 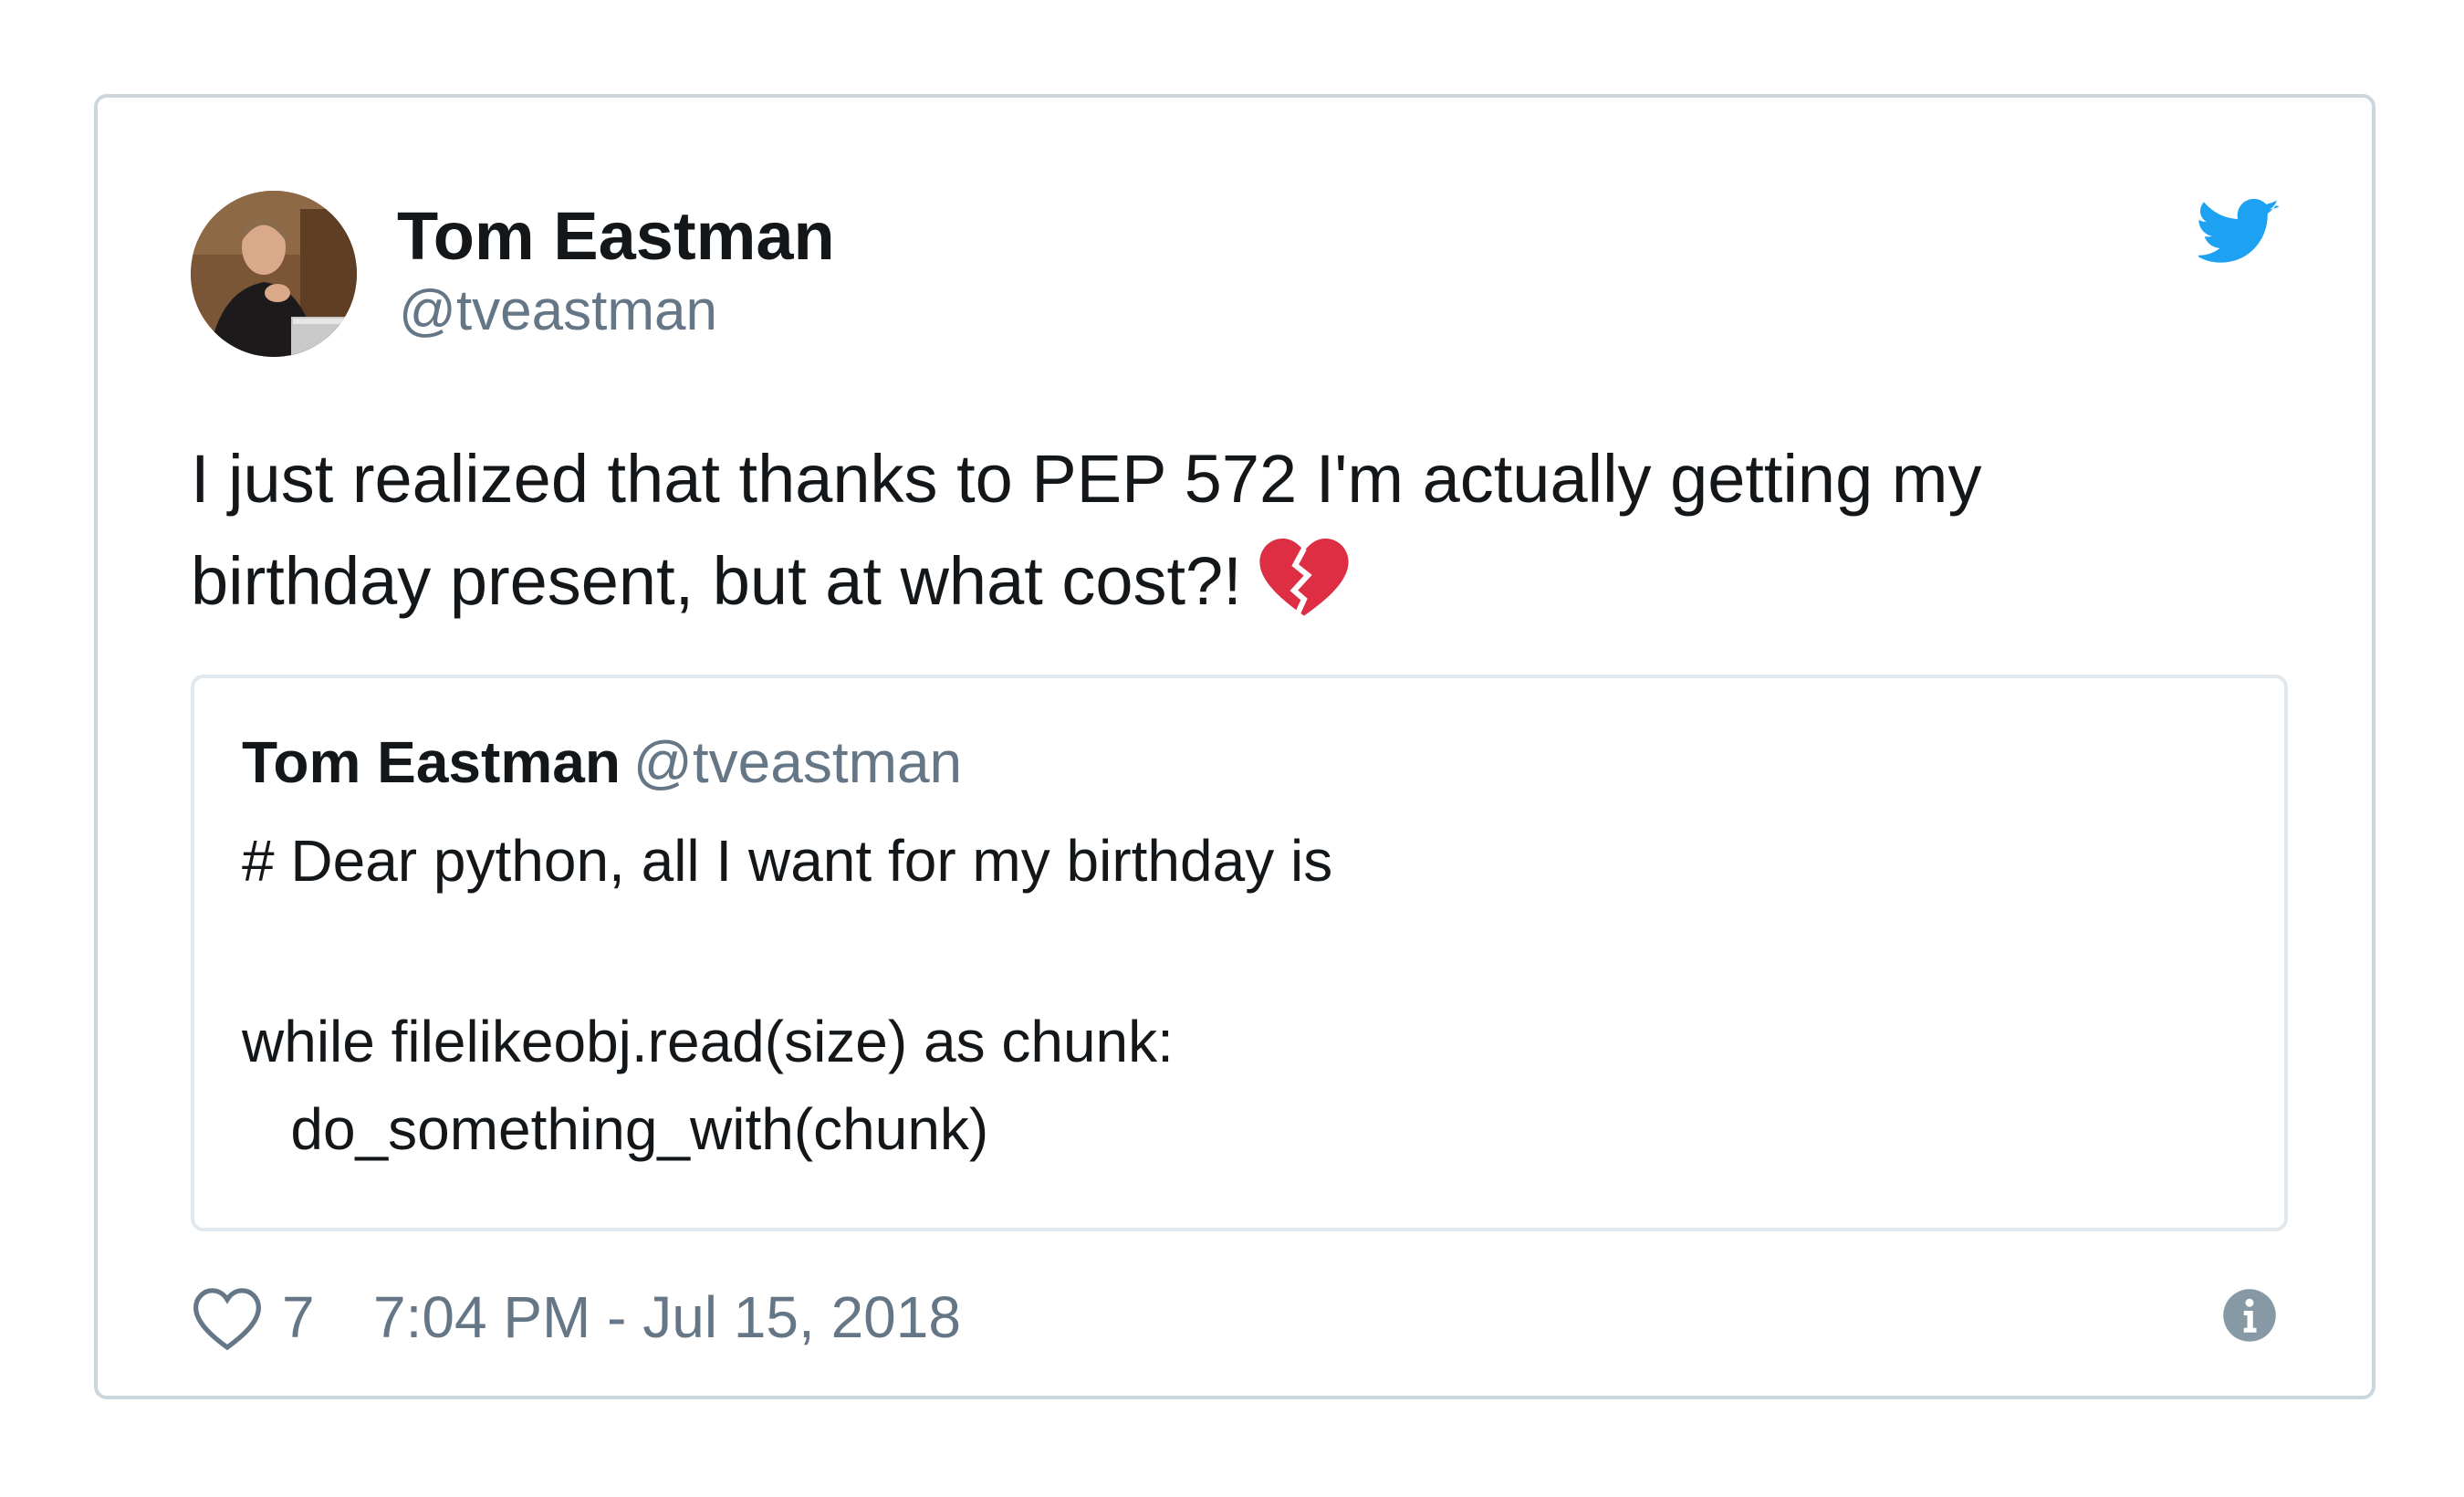 What do you see at coordinates (431, 762) in the screenshot?
I see `quoted-author-name: Tom Eastman` at bounding box center [431, 762].